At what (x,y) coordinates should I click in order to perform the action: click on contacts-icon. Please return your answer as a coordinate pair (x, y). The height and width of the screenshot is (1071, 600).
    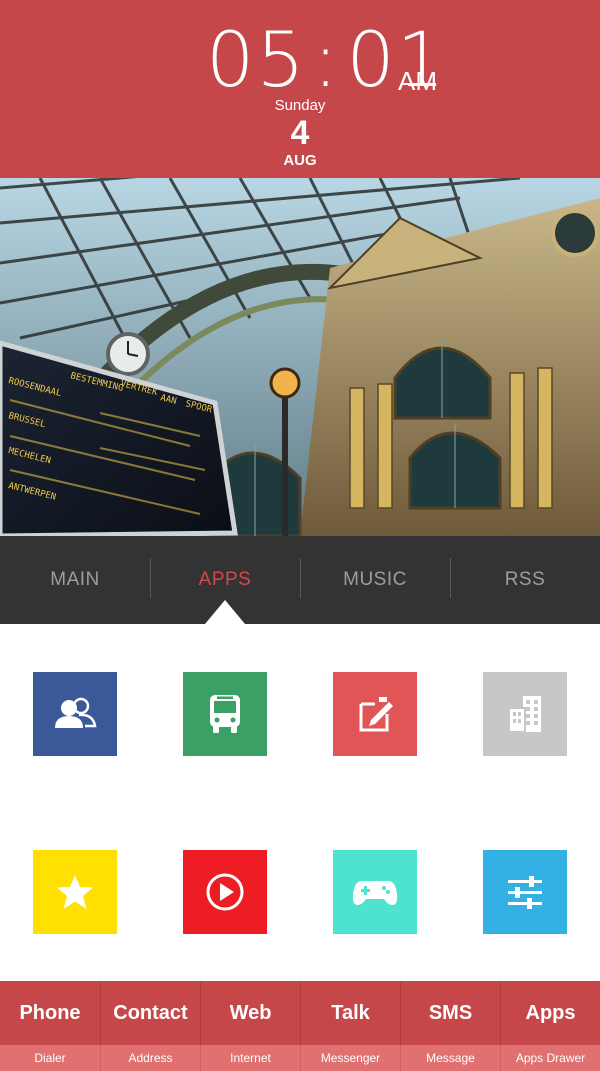
    Looking at the image, I should click on (76, 712).